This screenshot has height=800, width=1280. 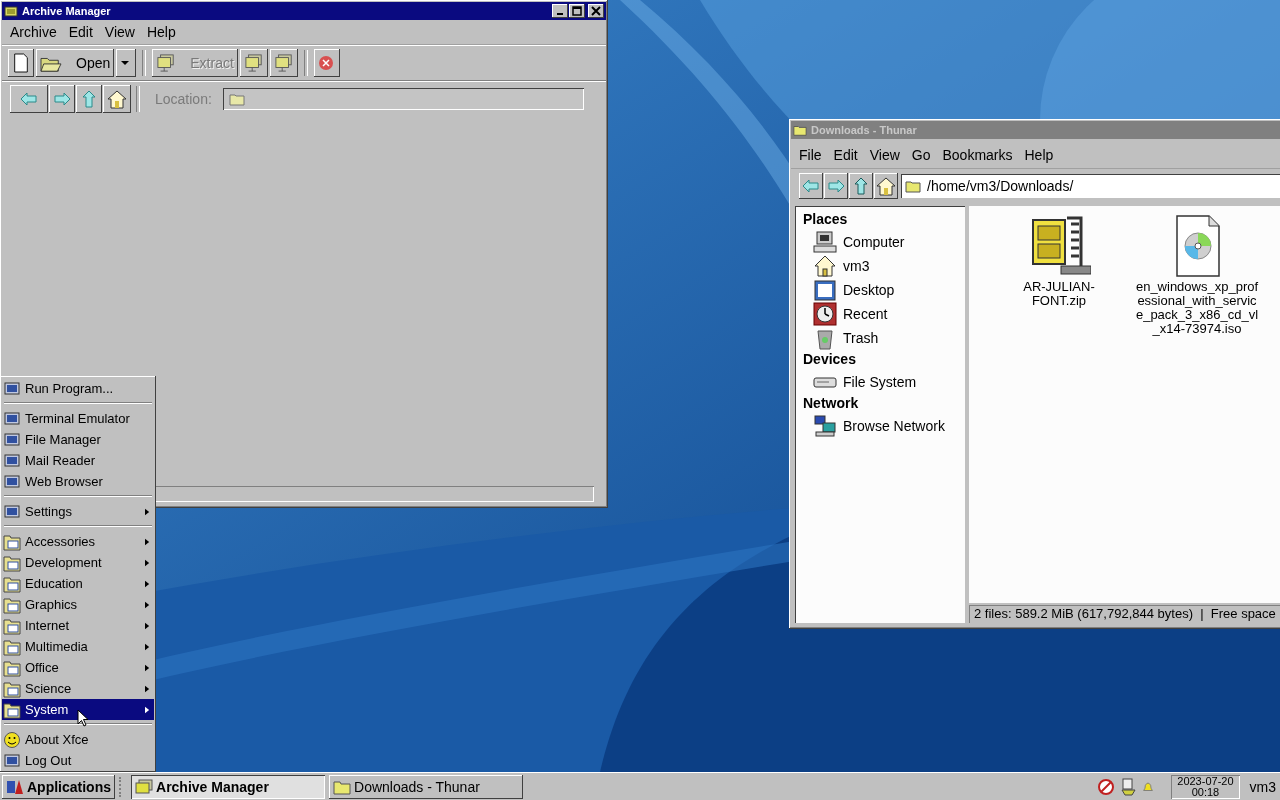 I want to click on sidebar-item: vm3, so click(x=880, y=266).